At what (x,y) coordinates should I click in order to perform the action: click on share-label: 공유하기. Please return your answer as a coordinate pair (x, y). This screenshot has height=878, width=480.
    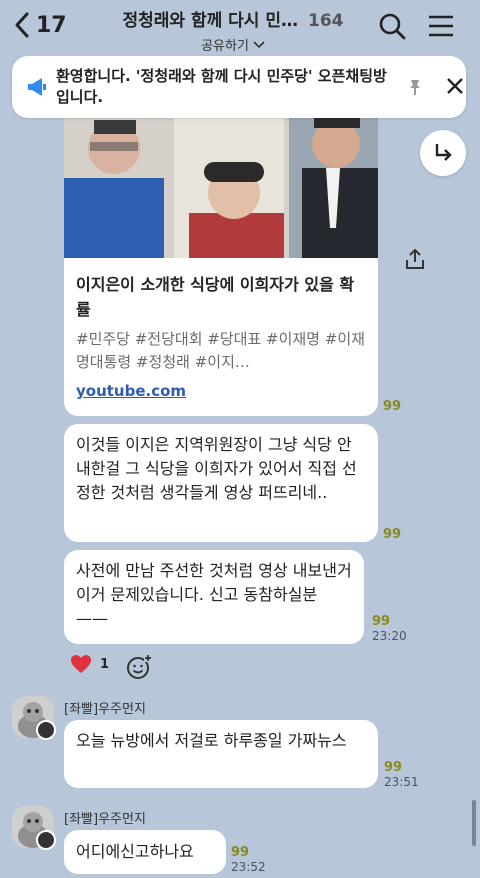
    Looking at the image, I should click on (225, 46).